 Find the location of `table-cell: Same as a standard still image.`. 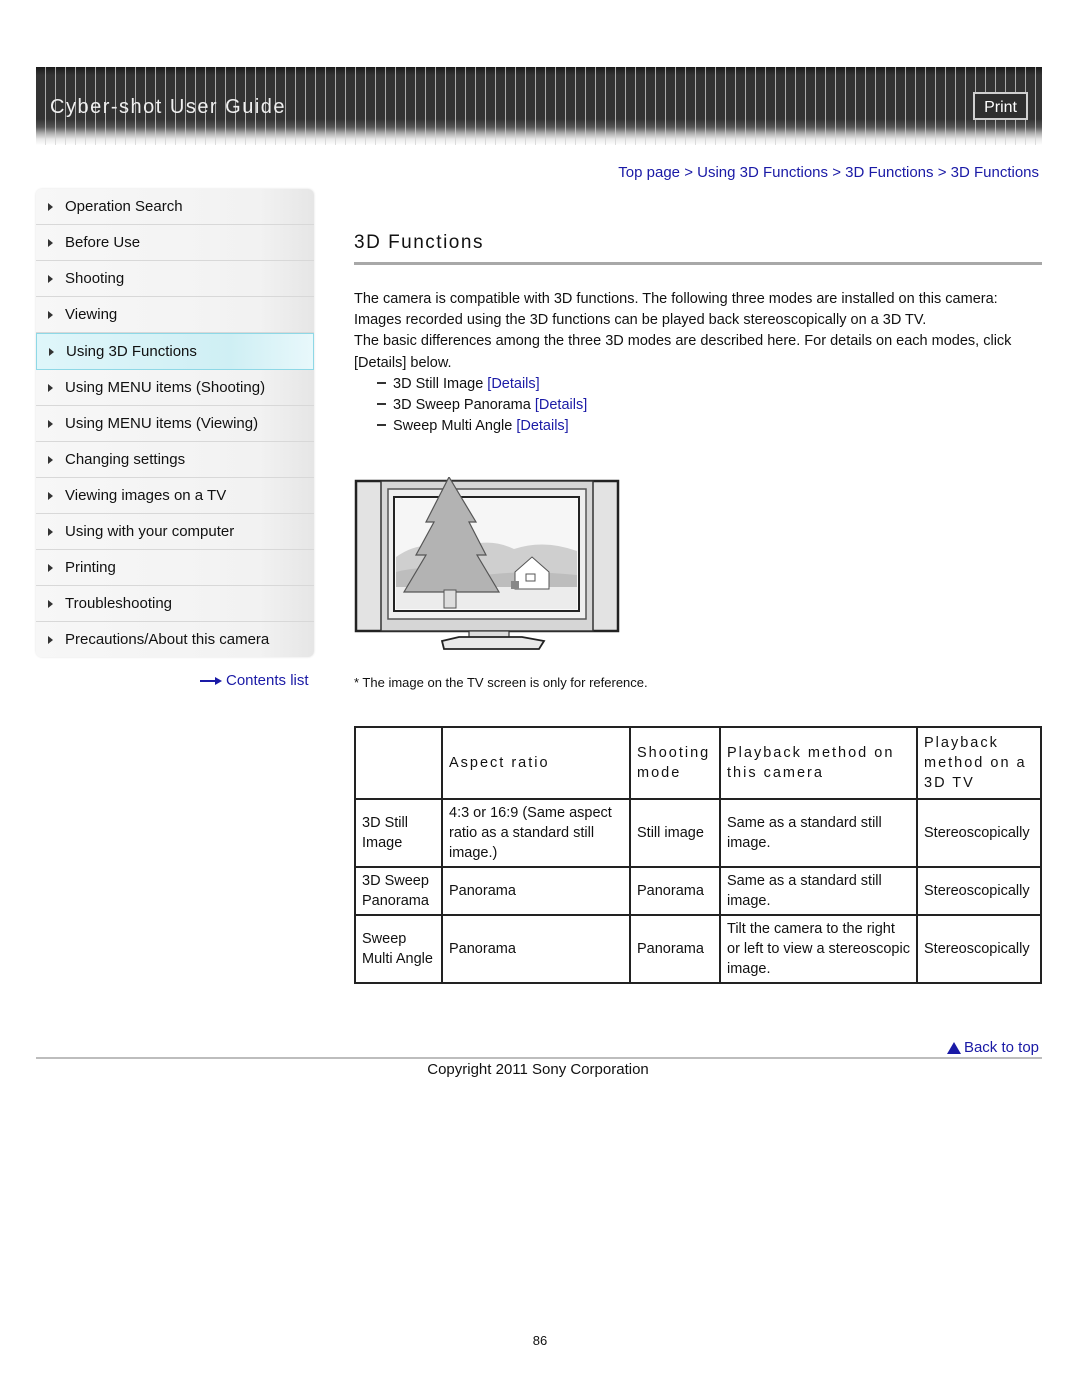

table-cell: Same as a standard still image. is located at coordinates (818, 891).